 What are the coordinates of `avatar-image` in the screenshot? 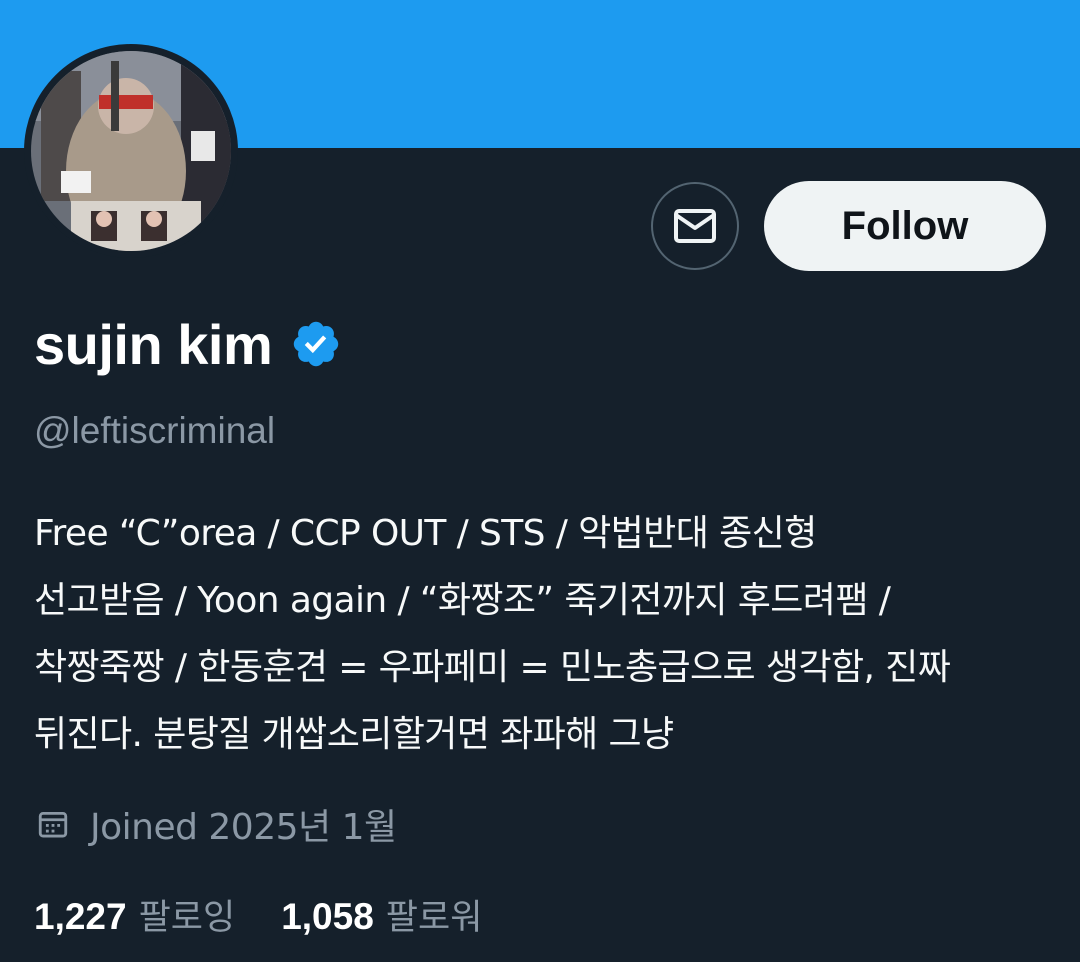 It's located at (131, 151).